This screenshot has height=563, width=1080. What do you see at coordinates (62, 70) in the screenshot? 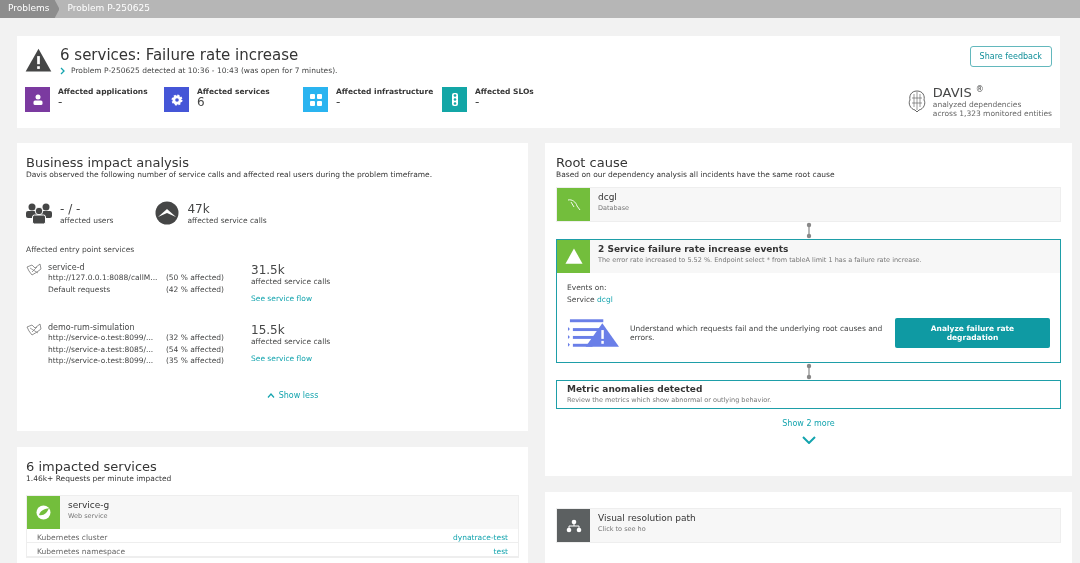
I see `chevron-right-icon` at bounding box center [62, 70].